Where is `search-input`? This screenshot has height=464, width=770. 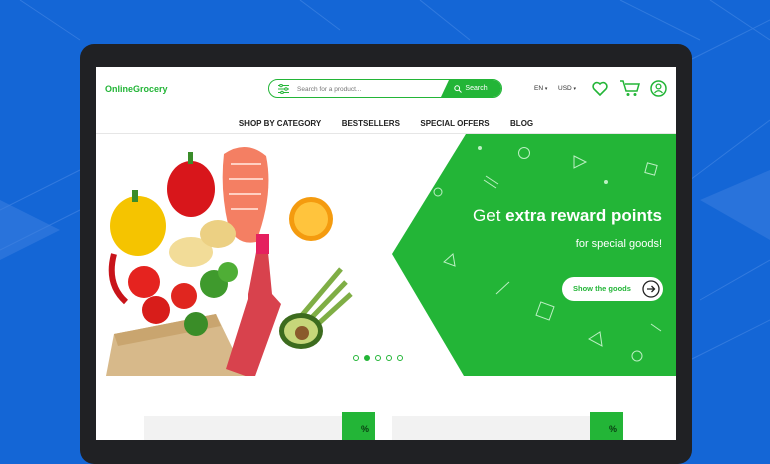 search-input is located at coordinates (367, 89).